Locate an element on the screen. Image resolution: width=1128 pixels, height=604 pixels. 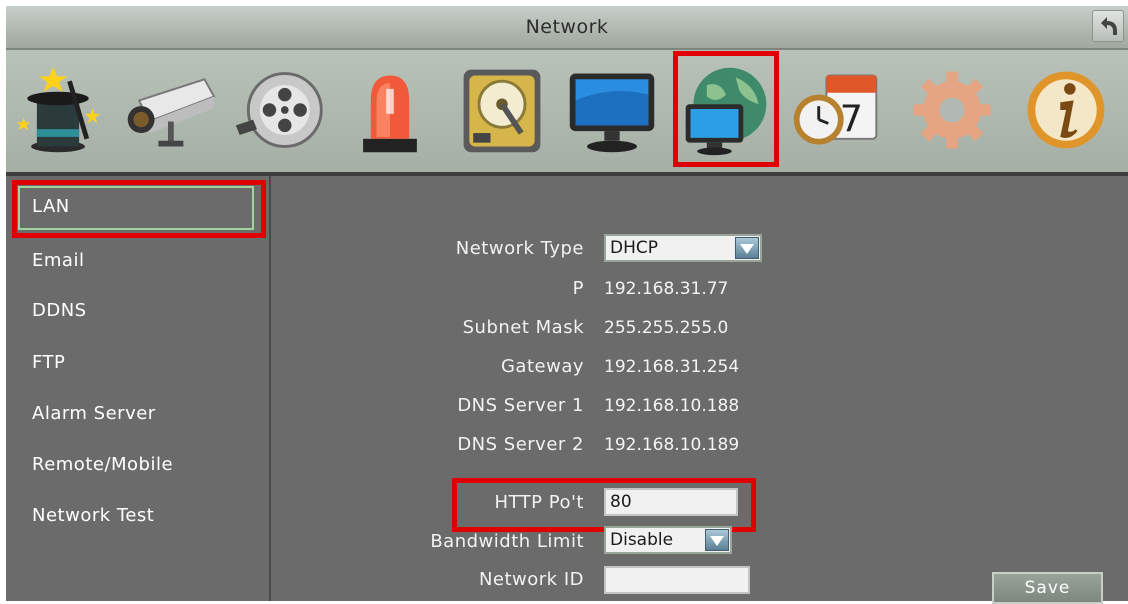
bandwidth-limit-value: Disable is located at coordinates (642, 540).